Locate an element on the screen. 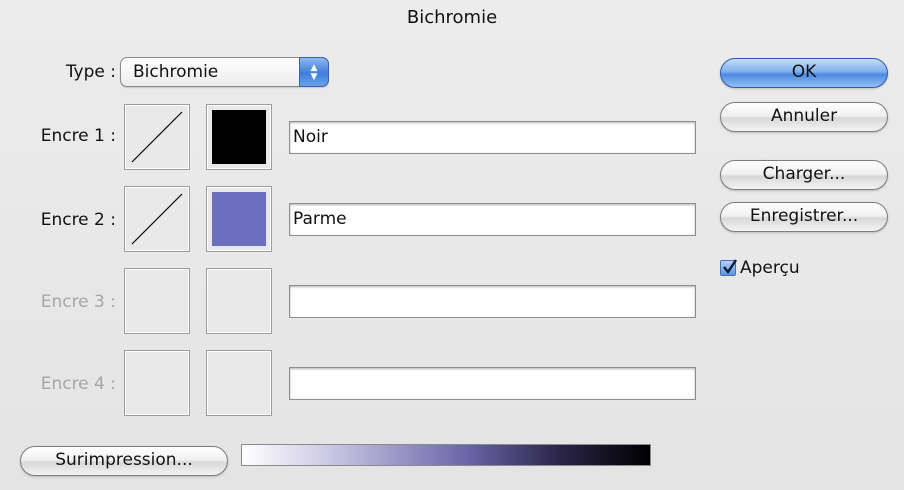 The width and height of the screenshot is (904, 490). duotone-gradient-preview is located at coordinates (446, 455).